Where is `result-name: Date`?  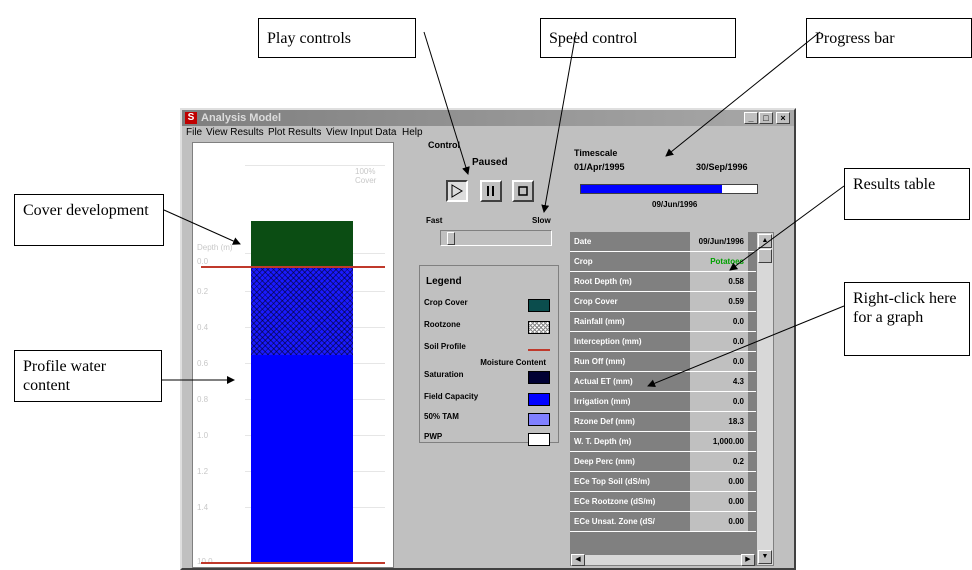 result-name: Date is located at coordinates (583, 241).